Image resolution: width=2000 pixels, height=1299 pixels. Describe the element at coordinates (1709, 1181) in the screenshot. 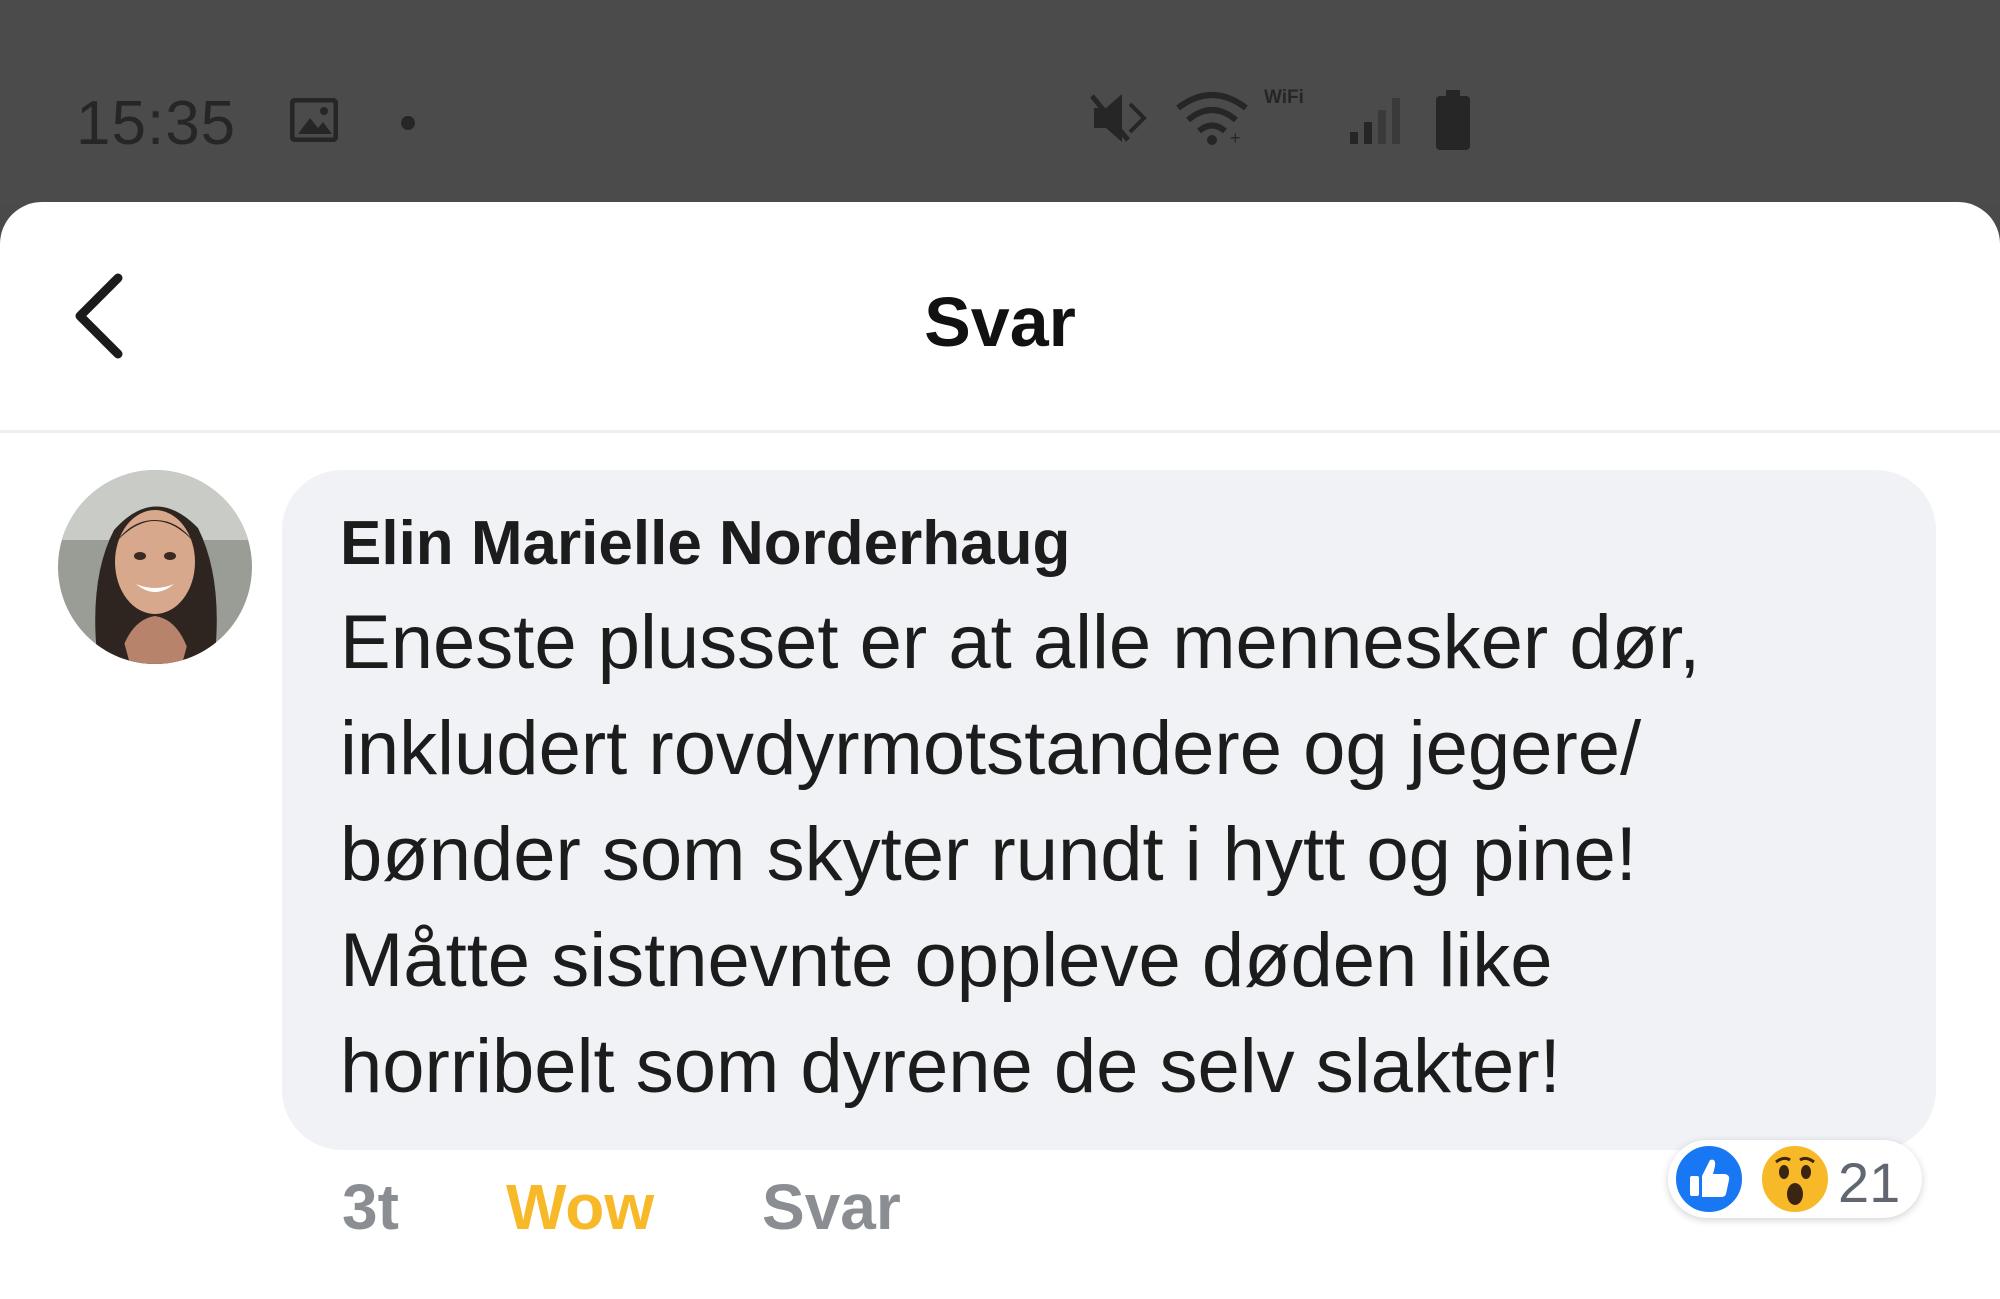

I see `like-reaction-icon` at that location.